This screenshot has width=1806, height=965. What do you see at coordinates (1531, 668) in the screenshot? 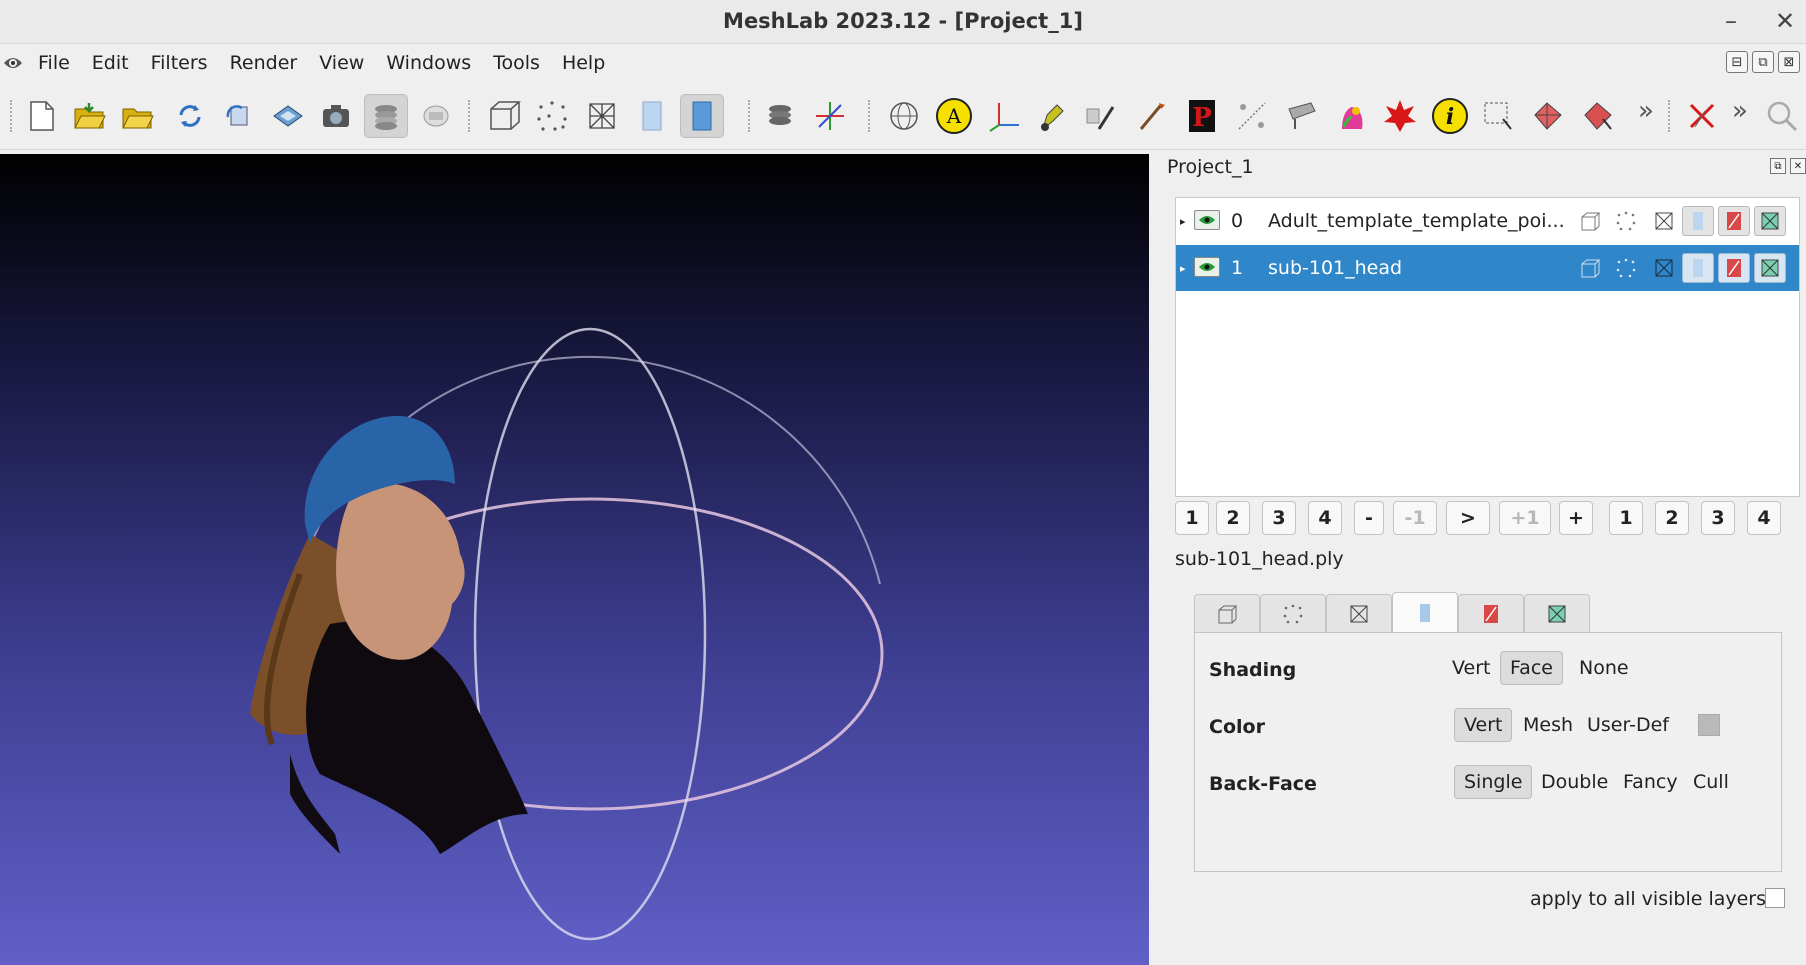
I see `shading-face-option: Face` at bounding box center [1531, 668].